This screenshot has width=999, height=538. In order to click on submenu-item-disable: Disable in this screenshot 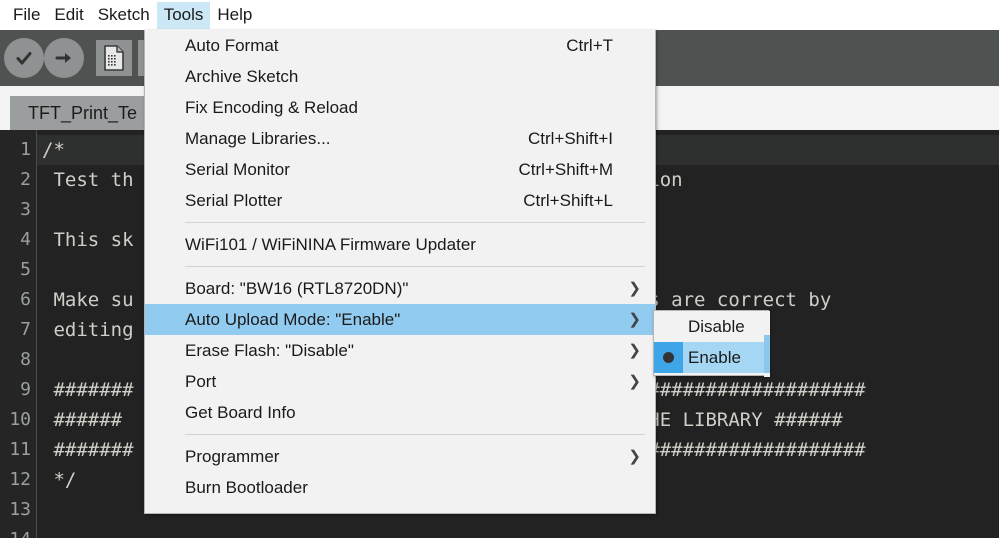, I will do `click(711, 326)`.